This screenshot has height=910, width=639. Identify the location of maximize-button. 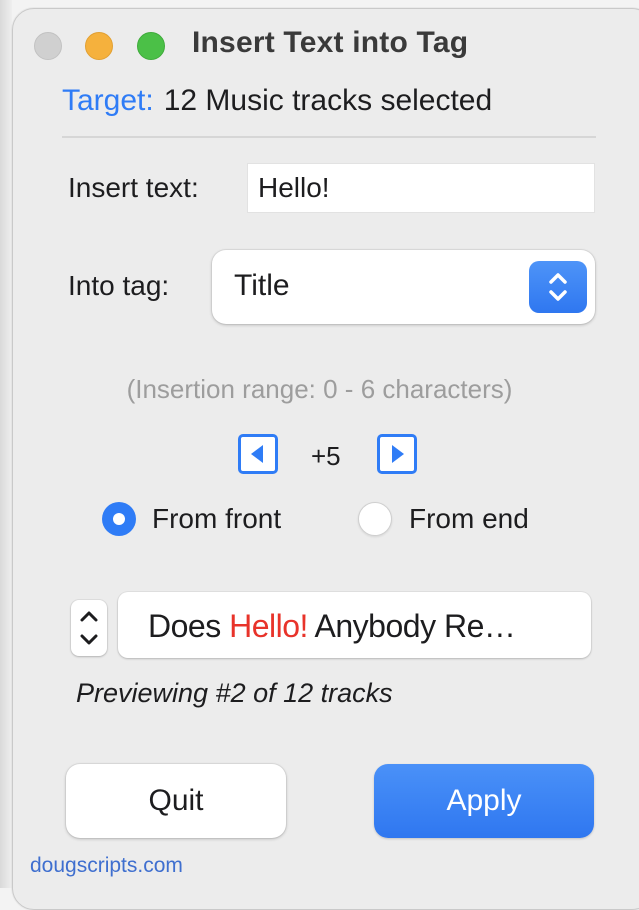
(151, 46).